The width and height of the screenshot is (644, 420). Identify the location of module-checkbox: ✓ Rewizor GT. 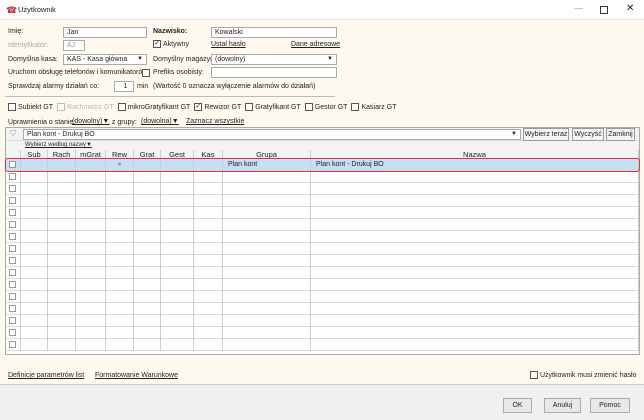
(217, 108).